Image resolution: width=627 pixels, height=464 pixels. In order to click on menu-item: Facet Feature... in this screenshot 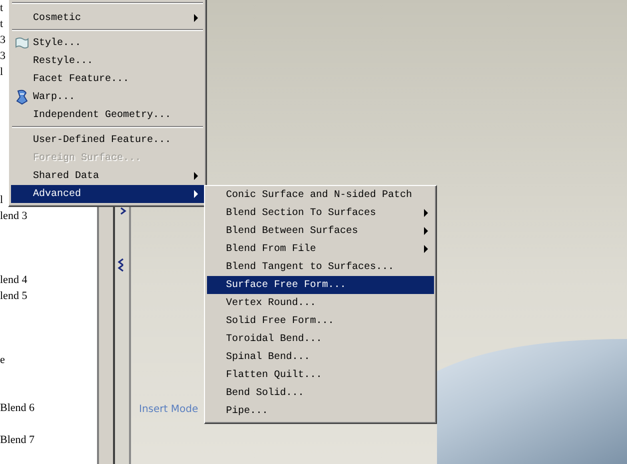, I will do `click(107, 79)`.